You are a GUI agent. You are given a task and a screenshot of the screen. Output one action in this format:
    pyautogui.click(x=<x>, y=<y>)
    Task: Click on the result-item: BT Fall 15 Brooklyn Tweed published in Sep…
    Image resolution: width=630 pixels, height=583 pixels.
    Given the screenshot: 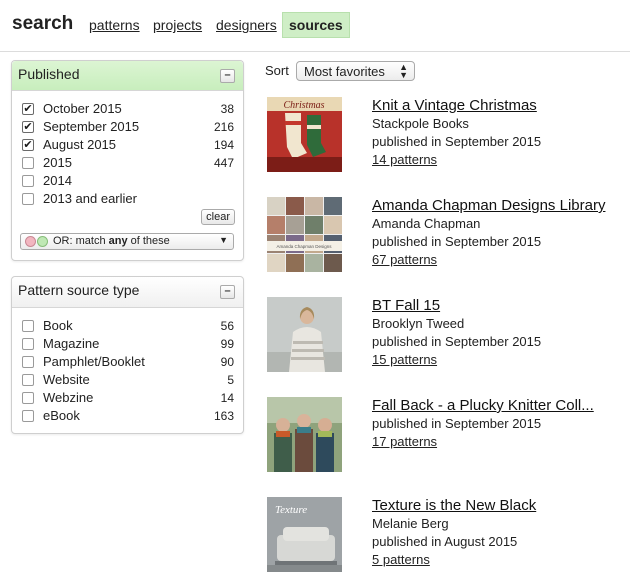 What is the action you would take?
    pyautogui.click(x=447, y=335)
    